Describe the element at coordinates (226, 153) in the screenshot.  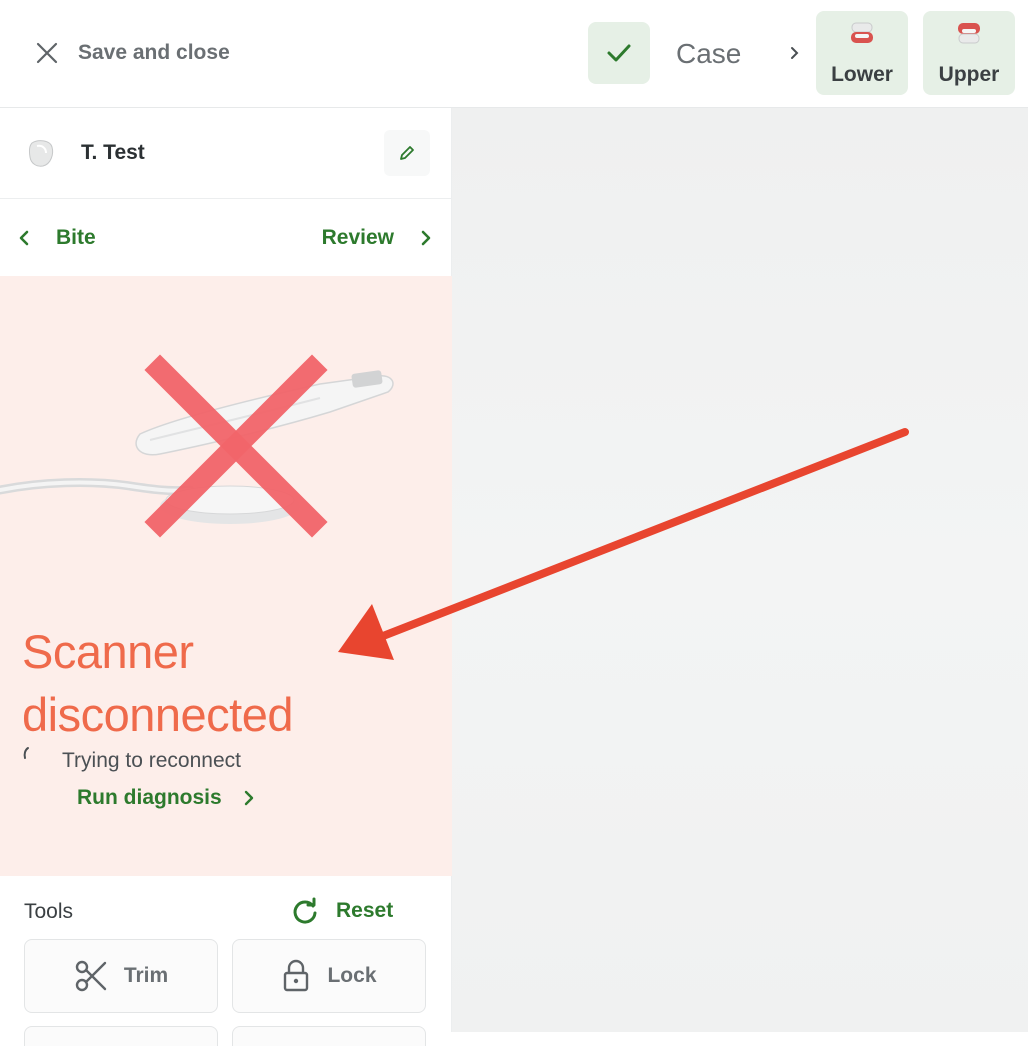
I see `patient-row: T. Test` at that location.